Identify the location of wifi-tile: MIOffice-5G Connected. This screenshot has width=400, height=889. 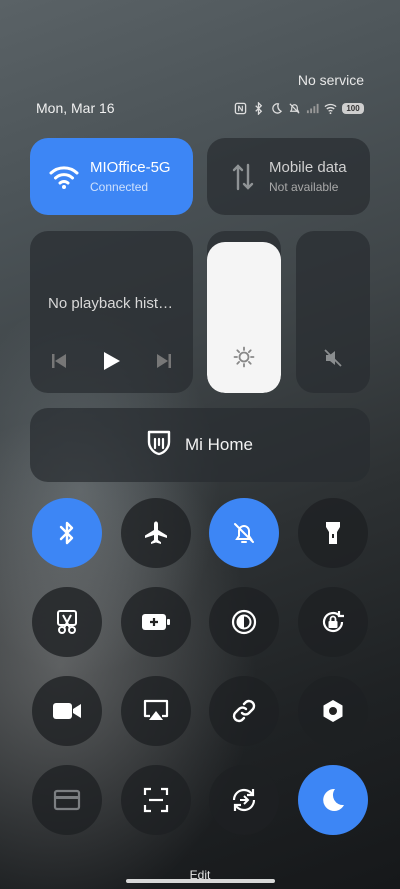
(111, 176).